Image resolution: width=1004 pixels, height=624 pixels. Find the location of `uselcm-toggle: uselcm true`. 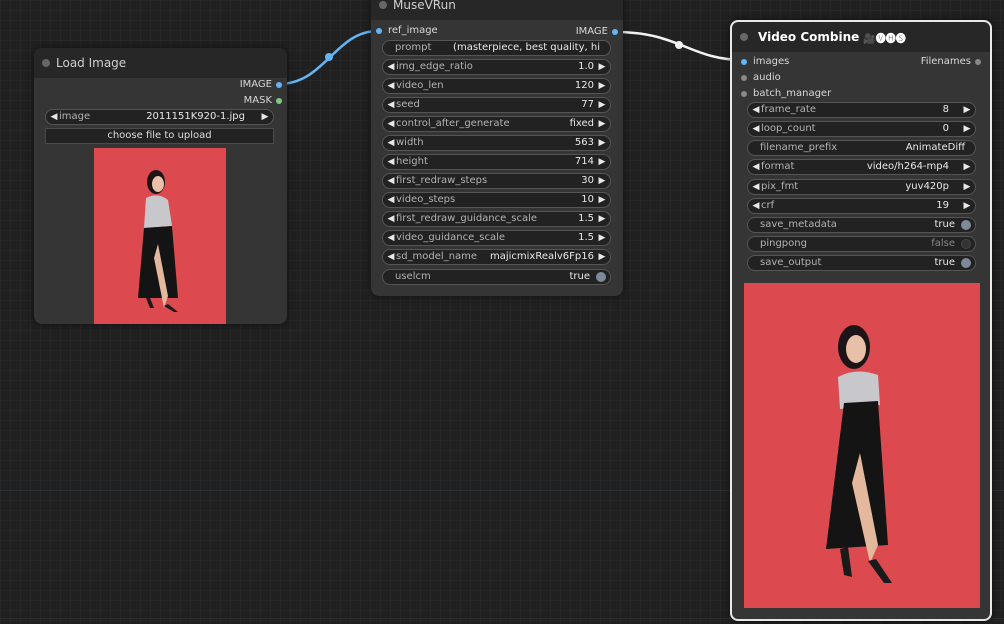

uselcm-toggle: uselcm true is located at coordinates (496, 277).